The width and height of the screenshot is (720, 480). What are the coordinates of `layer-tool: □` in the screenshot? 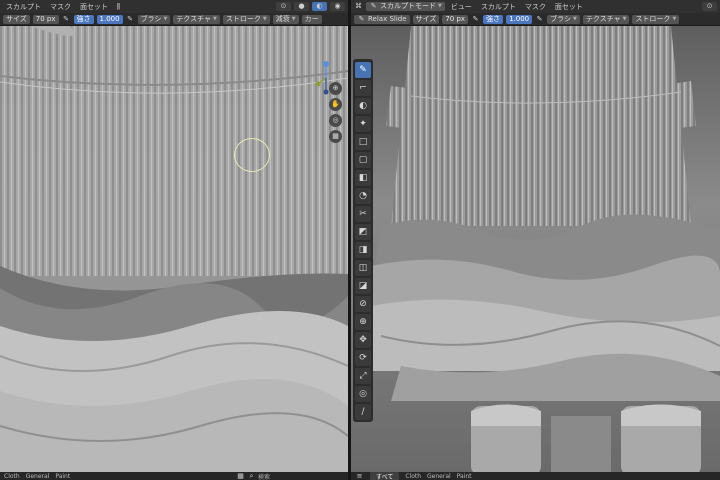 It's located at (363, 142).